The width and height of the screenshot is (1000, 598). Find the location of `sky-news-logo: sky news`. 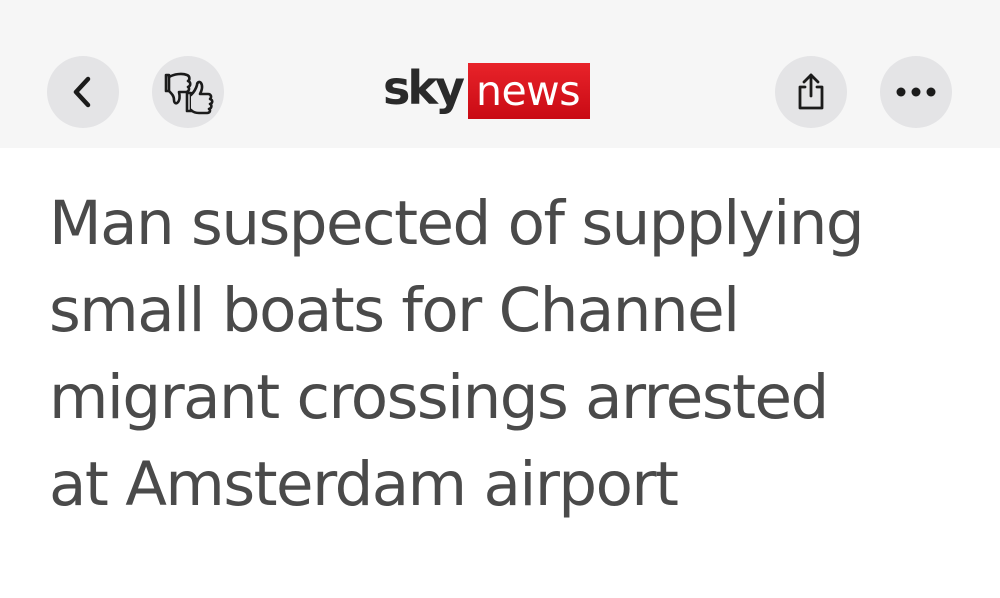

sky-news-logo: sky news is located at coordinates (487, 90).